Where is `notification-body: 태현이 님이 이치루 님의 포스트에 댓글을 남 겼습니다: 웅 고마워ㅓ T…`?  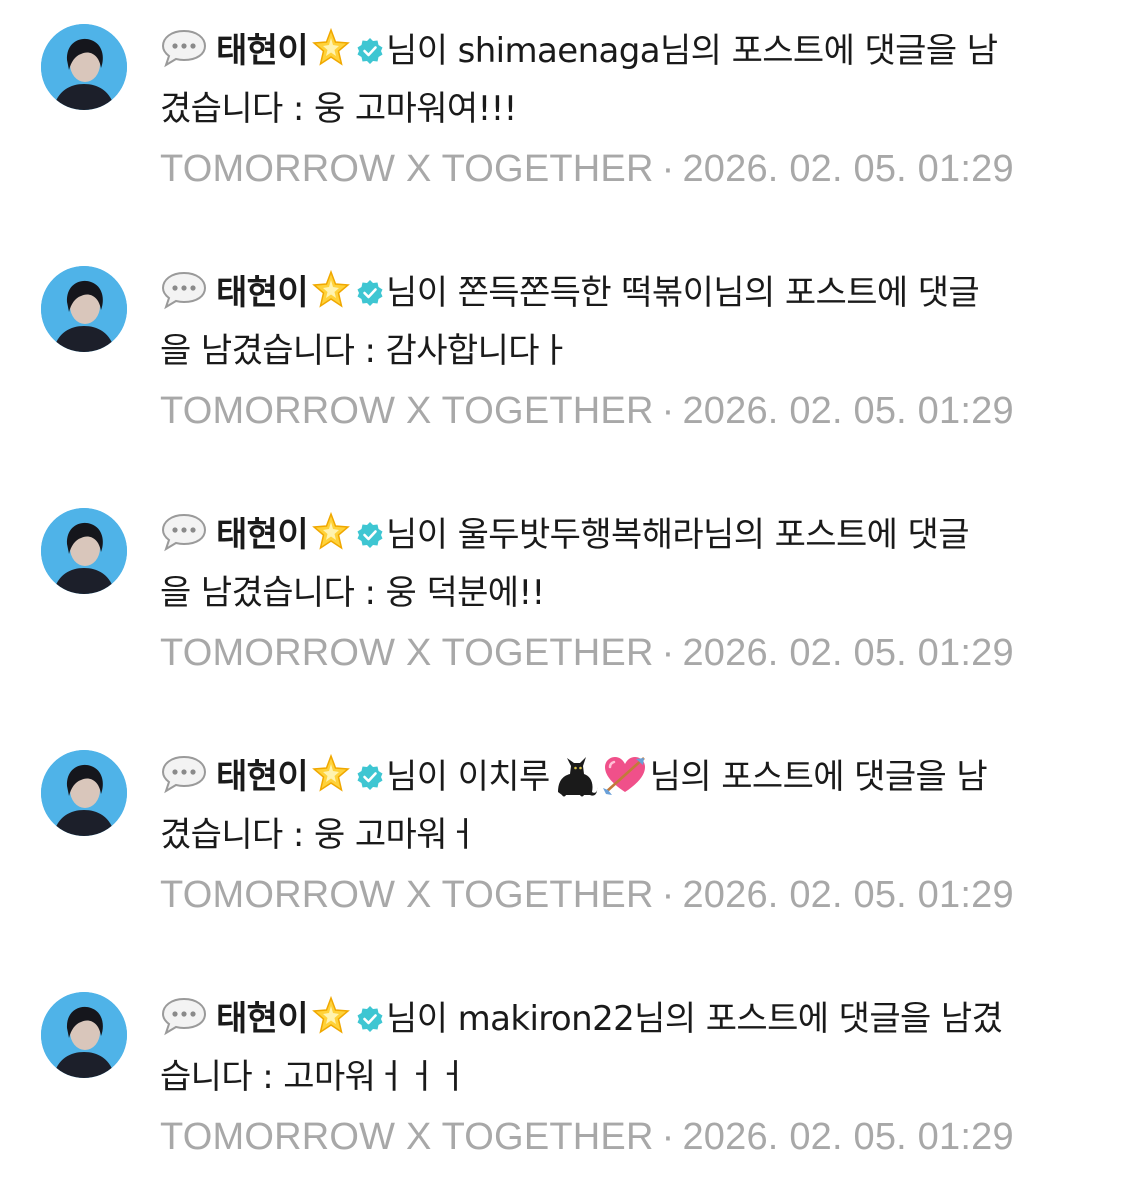
notification-body: 태현이 님이 이치루 님의 포스트에 댓글을 남 겼습니다: 웅 고마워ㅓ T… is located at coordinates (635, 833).